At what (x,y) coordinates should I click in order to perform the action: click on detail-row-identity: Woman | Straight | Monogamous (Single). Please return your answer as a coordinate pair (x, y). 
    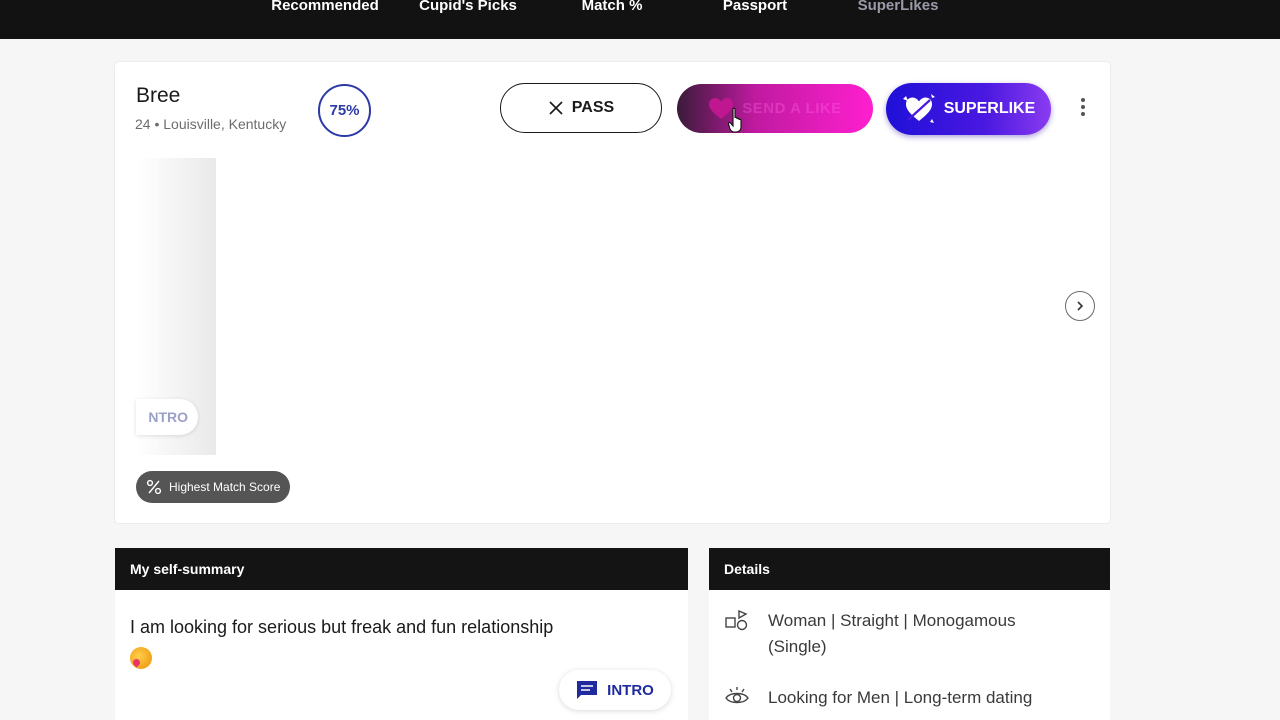
    Looking at the image, I should click on (901, 634).